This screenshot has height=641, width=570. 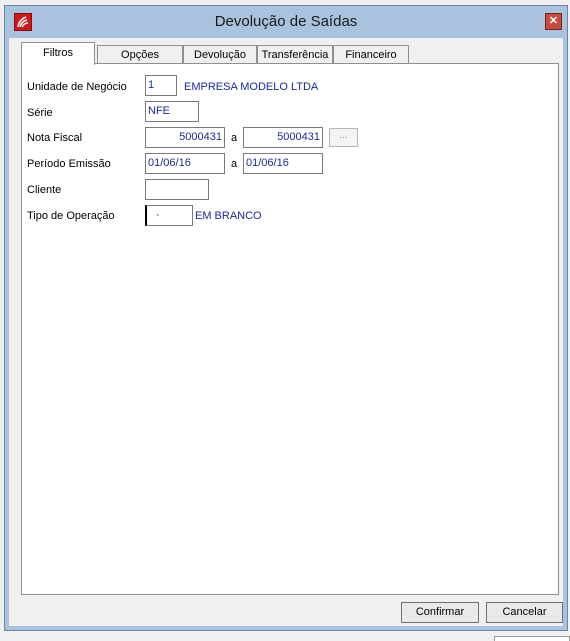 What do you see at coordinates (228, 216) in the screenshot?
I see `tipo-operacao-description: EM BRANCO` at bounding box center [228, 216].